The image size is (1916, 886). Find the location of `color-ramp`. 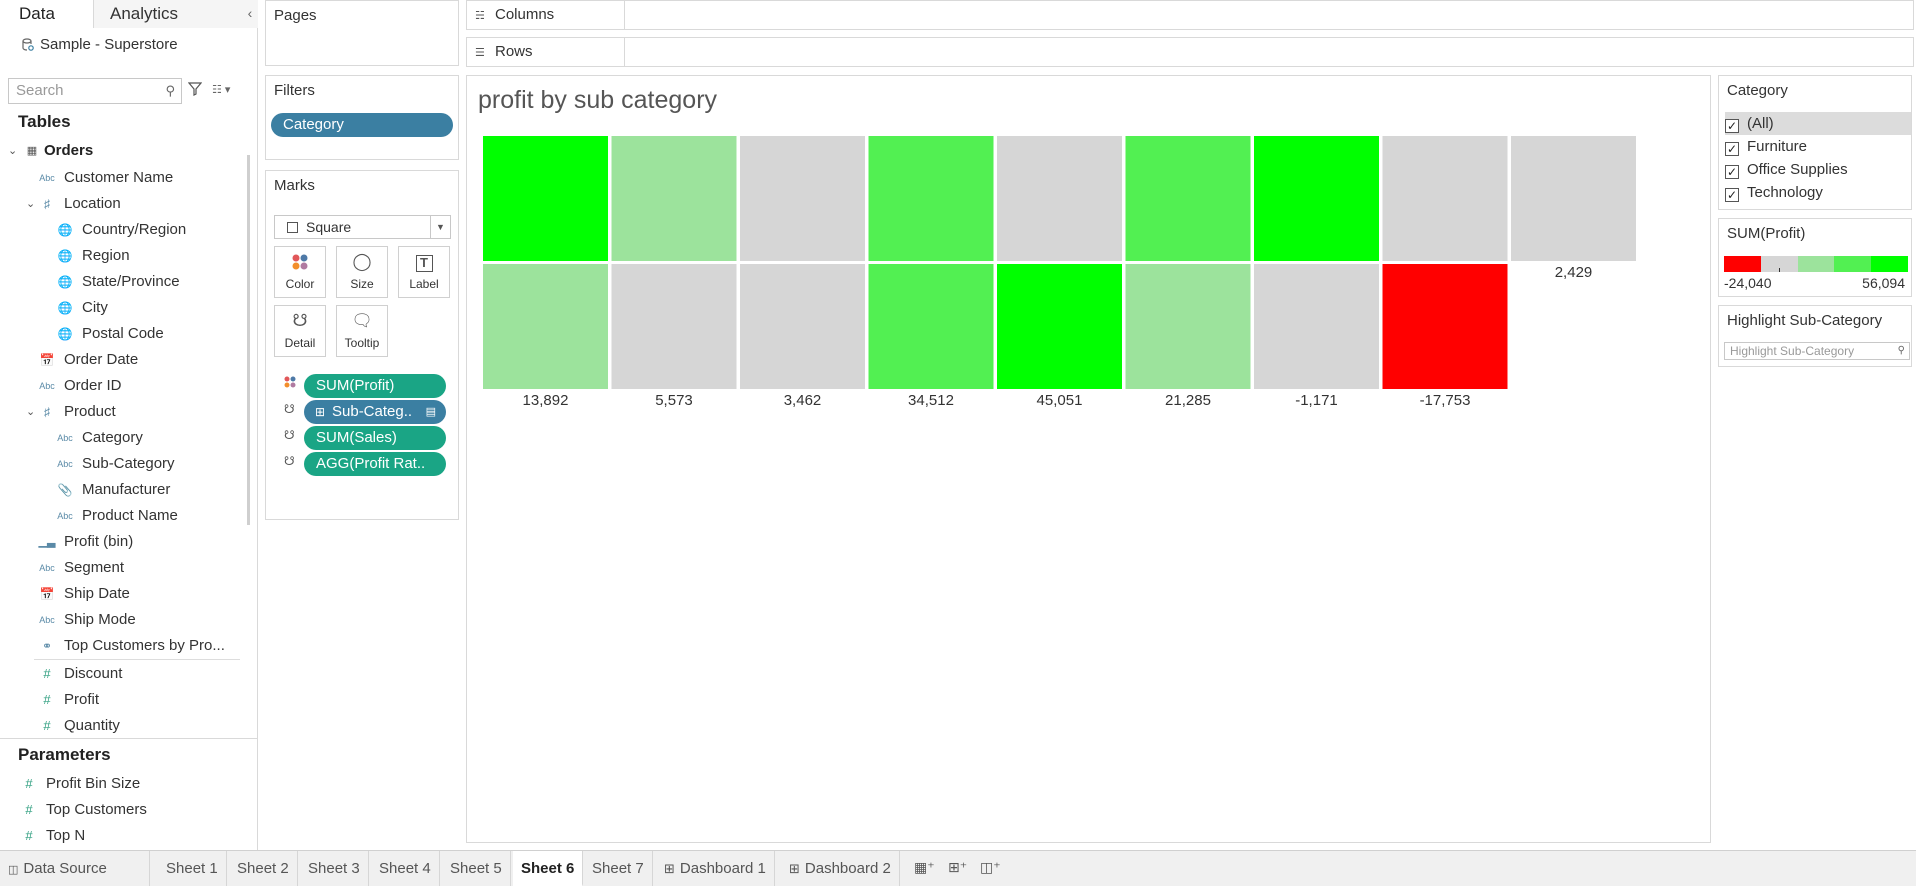

color-ramp is located at coordinates (1816, 264).